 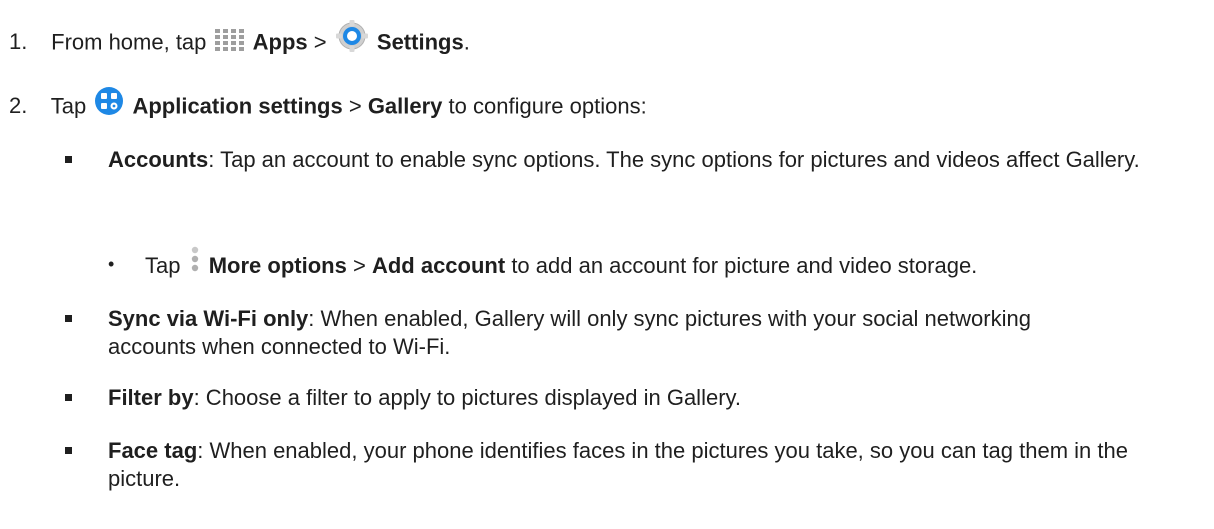 What do you see at coordinates (280, 42) in the screenshot?
I see `apps-label: Apps` at bounding box center [280, 42].